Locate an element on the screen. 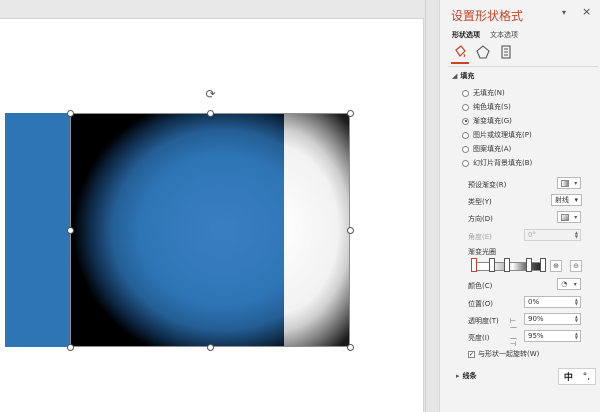 Image resolution: width=600 pixels, height=412 pixels. direction-swatch-icon is located at coordinates (564, 217).